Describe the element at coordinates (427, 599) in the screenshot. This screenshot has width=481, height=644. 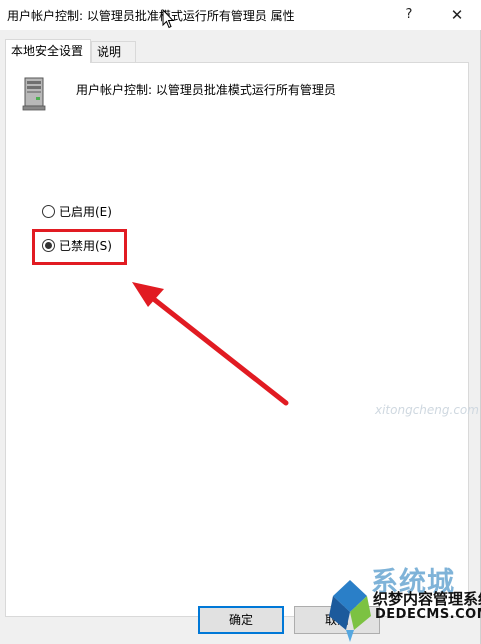
I see `watermark-sub1: 织梦内容管理系统` at that location.